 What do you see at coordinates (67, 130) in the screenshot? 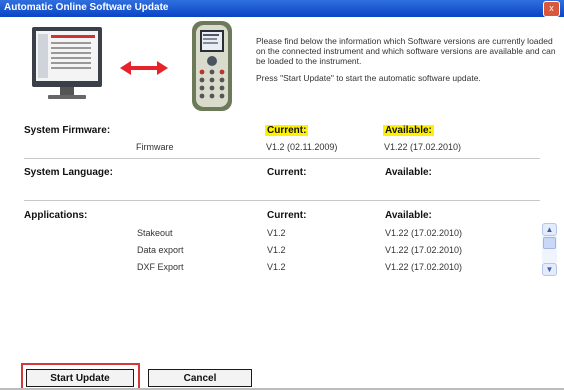
I see `section-label-firmware: System Firmware:` at bounding box center [67, 130].